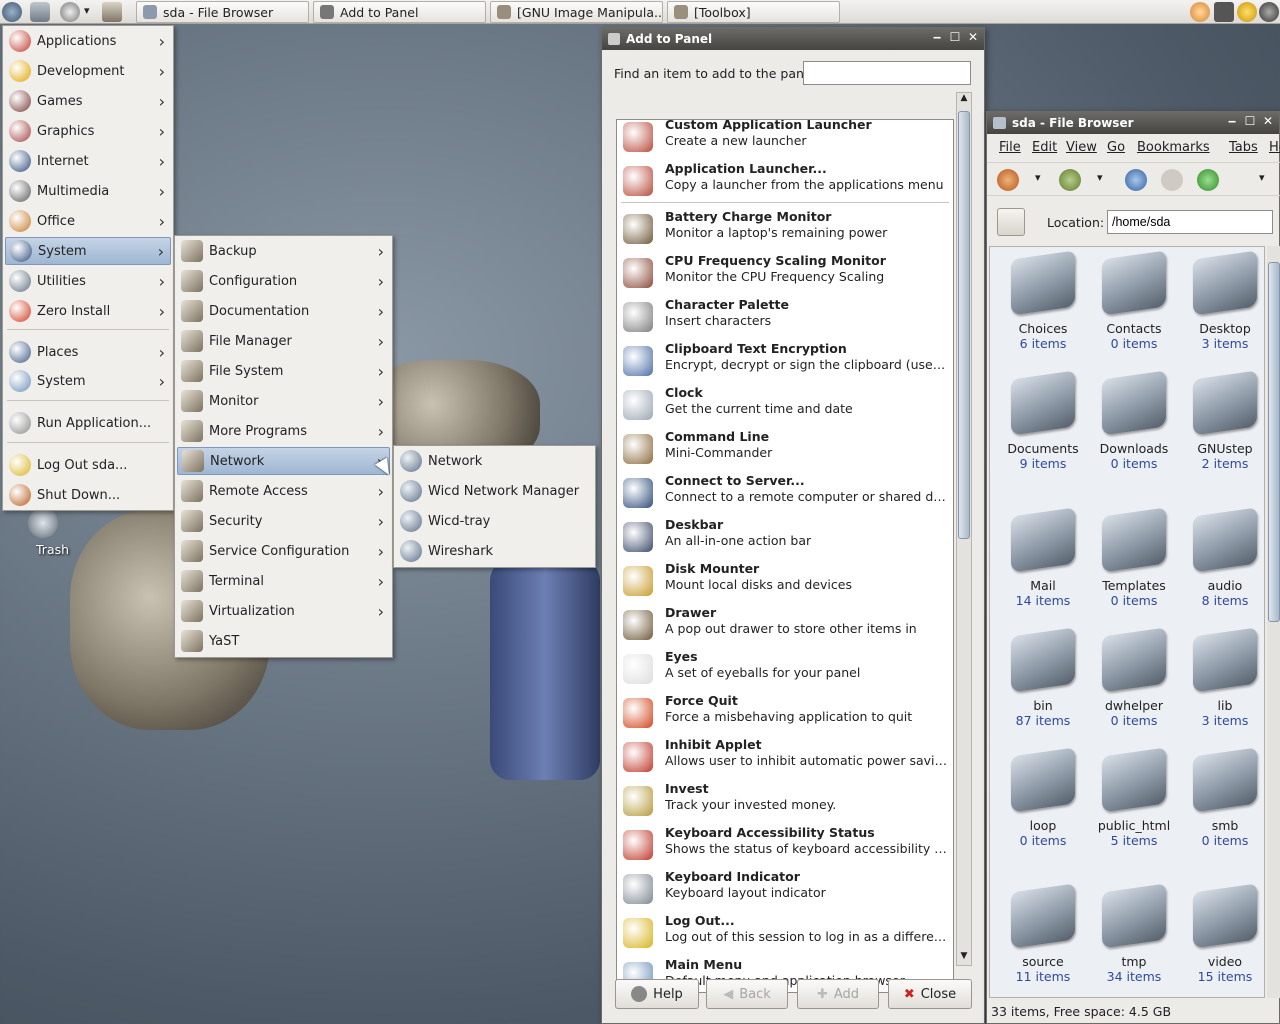 The width and height of the screenshot is (1280, 1024). Describe the element at coordinates (283, 311) in the screenshot. I see `system-menu-item-documentation: Documentation ›` at that location.